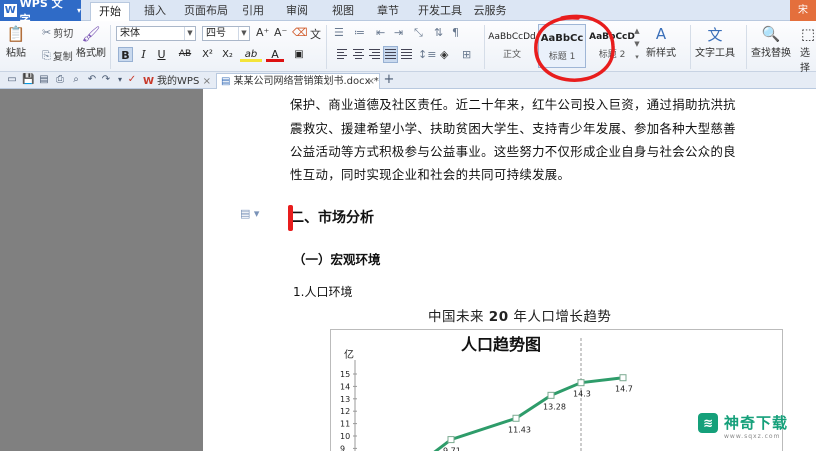 The height and width of the screenshot is (451, 816). Describe the element at coordinates (803, 10) in the screenshot. I see `account-button: 宋` at that location.